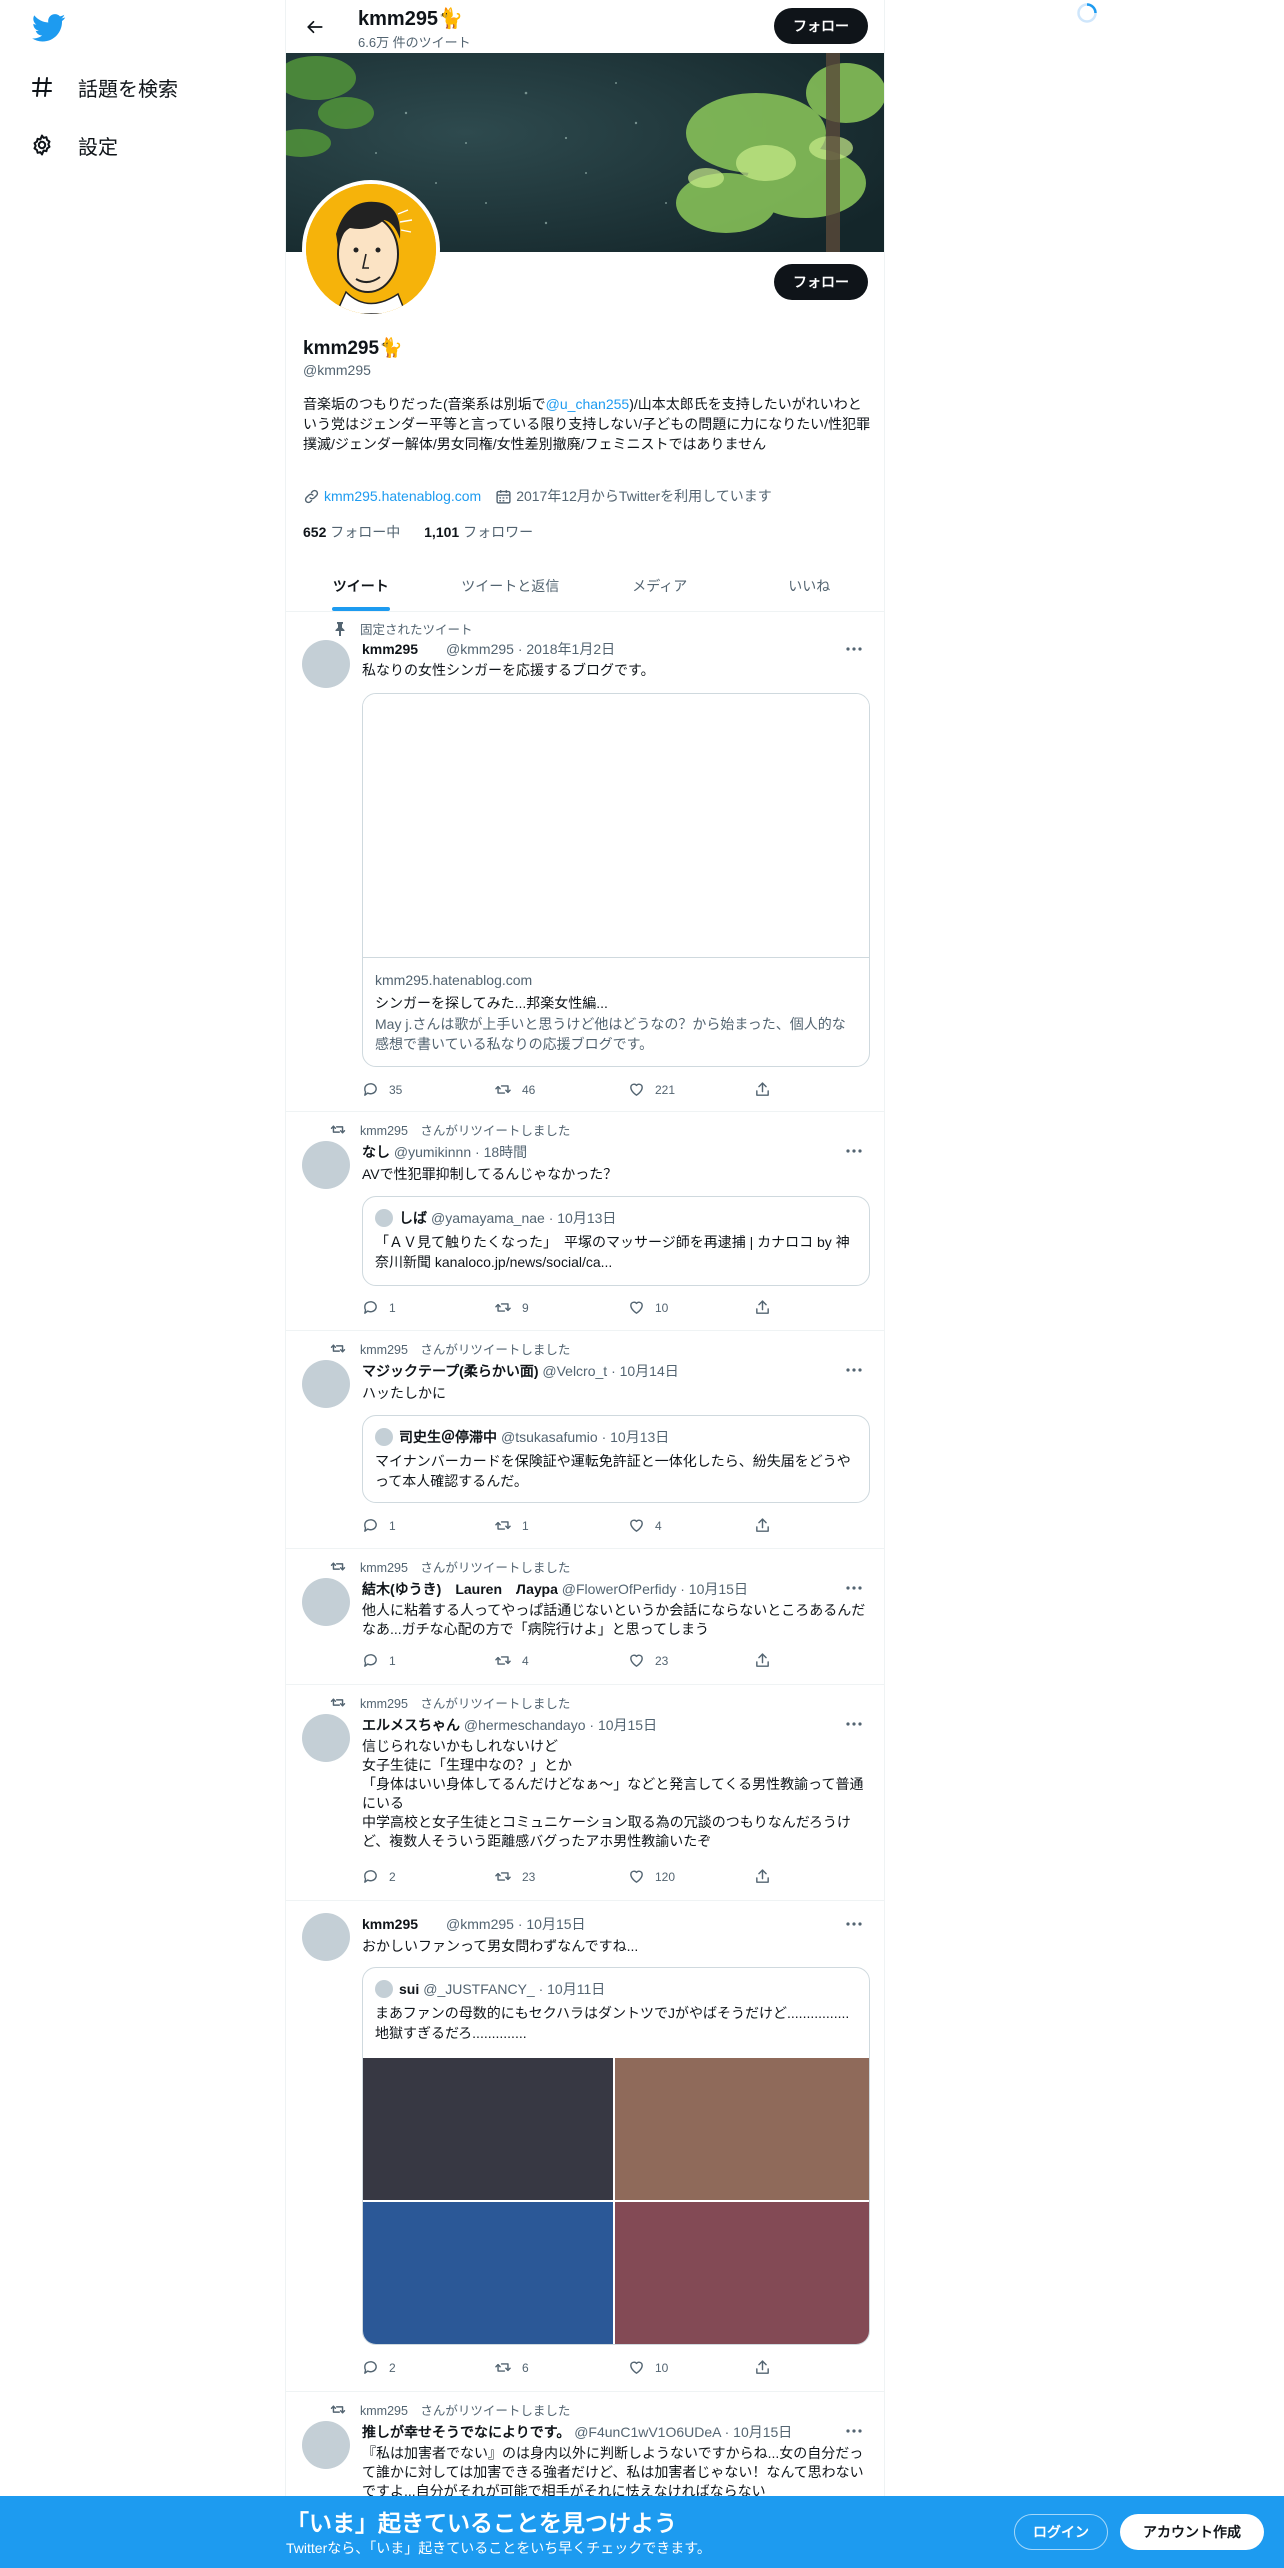 The width and height of the screenshot is (1284, 2568). I want to click on tab-tweets-and-replies: ツイートと返信, so click(511, 585).